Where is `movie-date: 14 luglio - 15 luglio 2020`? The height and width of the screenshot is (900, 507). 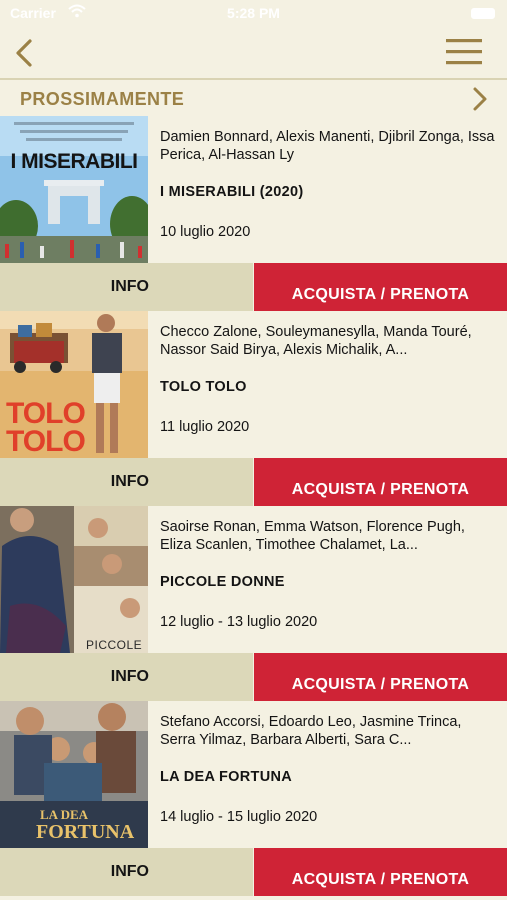 movie-date: 14 luglio - 15 luglio 2020 is located at coordinates (239, 817).